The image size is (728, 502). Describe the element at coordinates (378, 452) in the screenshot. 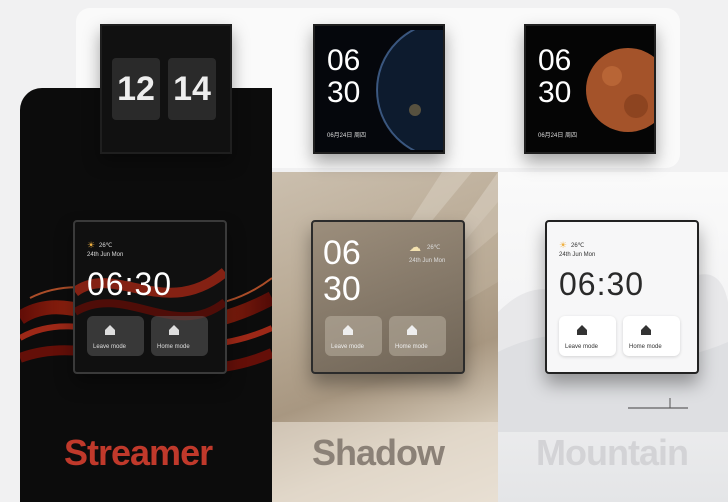

I see `theme-name-shadow: Shadow` at that location.